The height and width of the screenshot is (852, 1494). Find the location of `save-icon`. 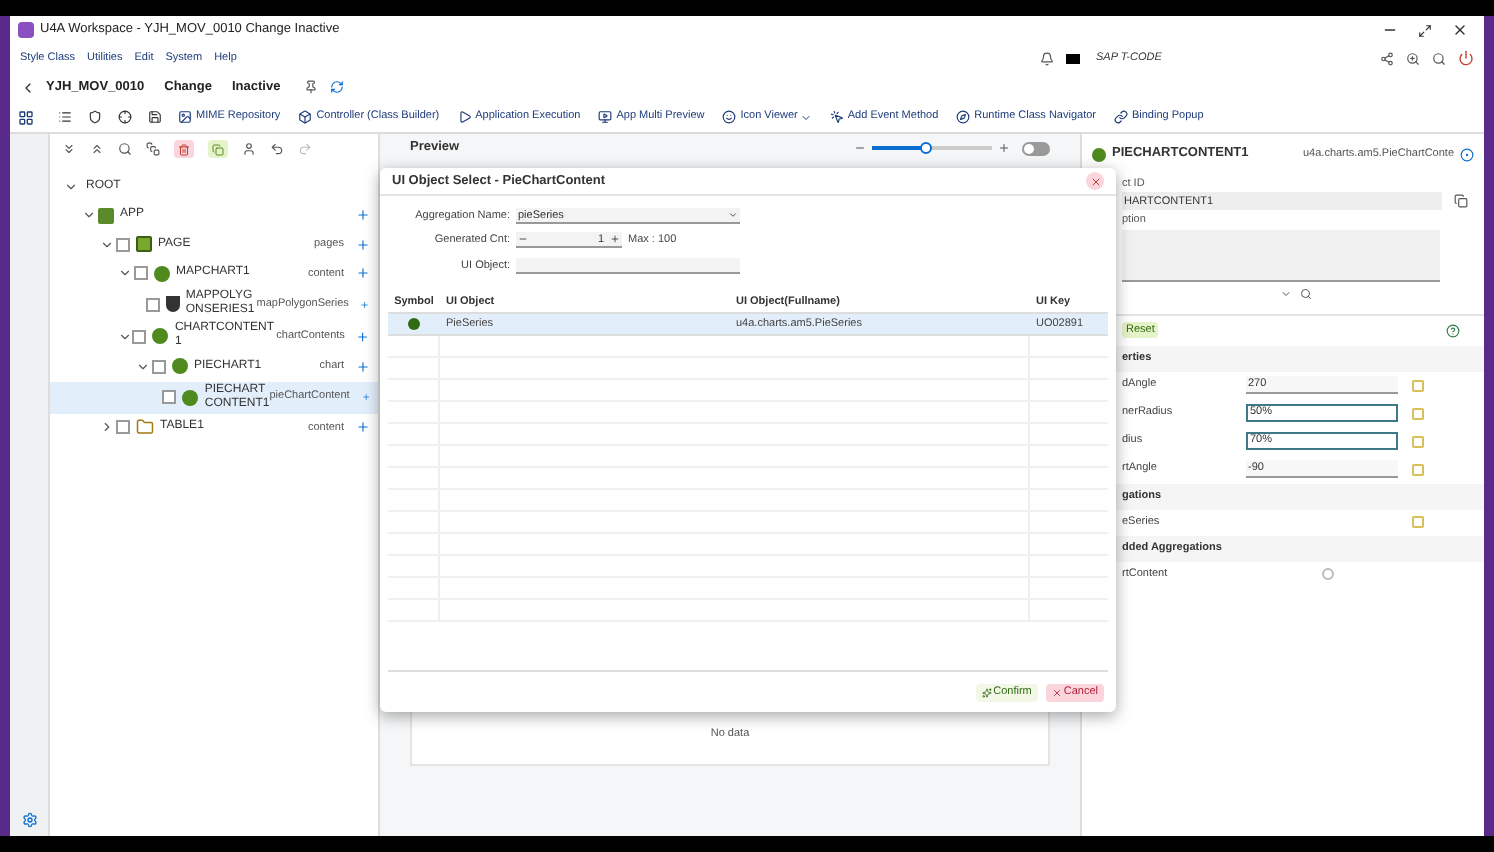

save-icon is located at coordinates (155, 117).